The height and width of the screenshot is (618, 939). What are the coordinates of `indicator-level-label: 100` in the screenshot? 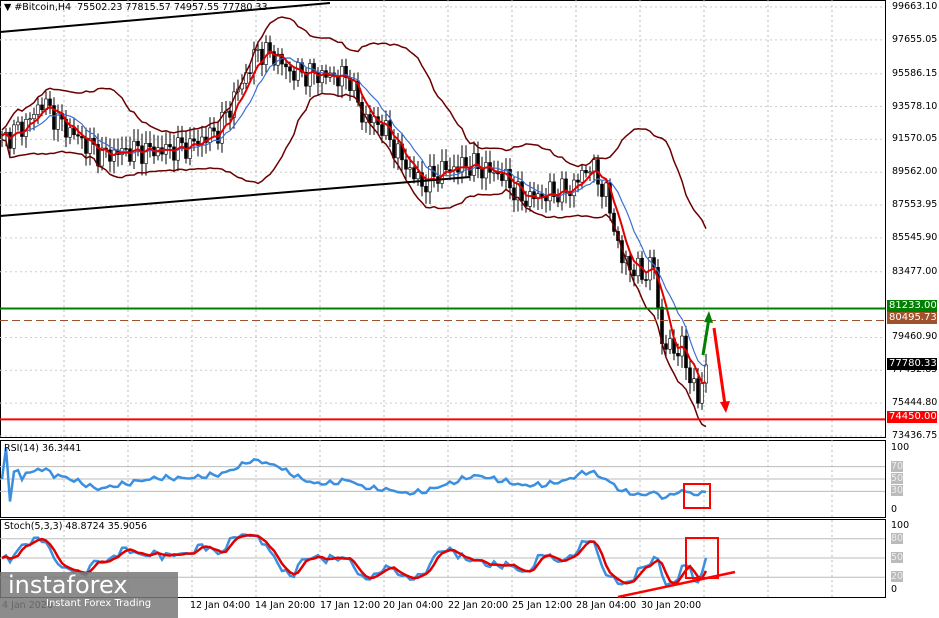 It's located at (900, 525).